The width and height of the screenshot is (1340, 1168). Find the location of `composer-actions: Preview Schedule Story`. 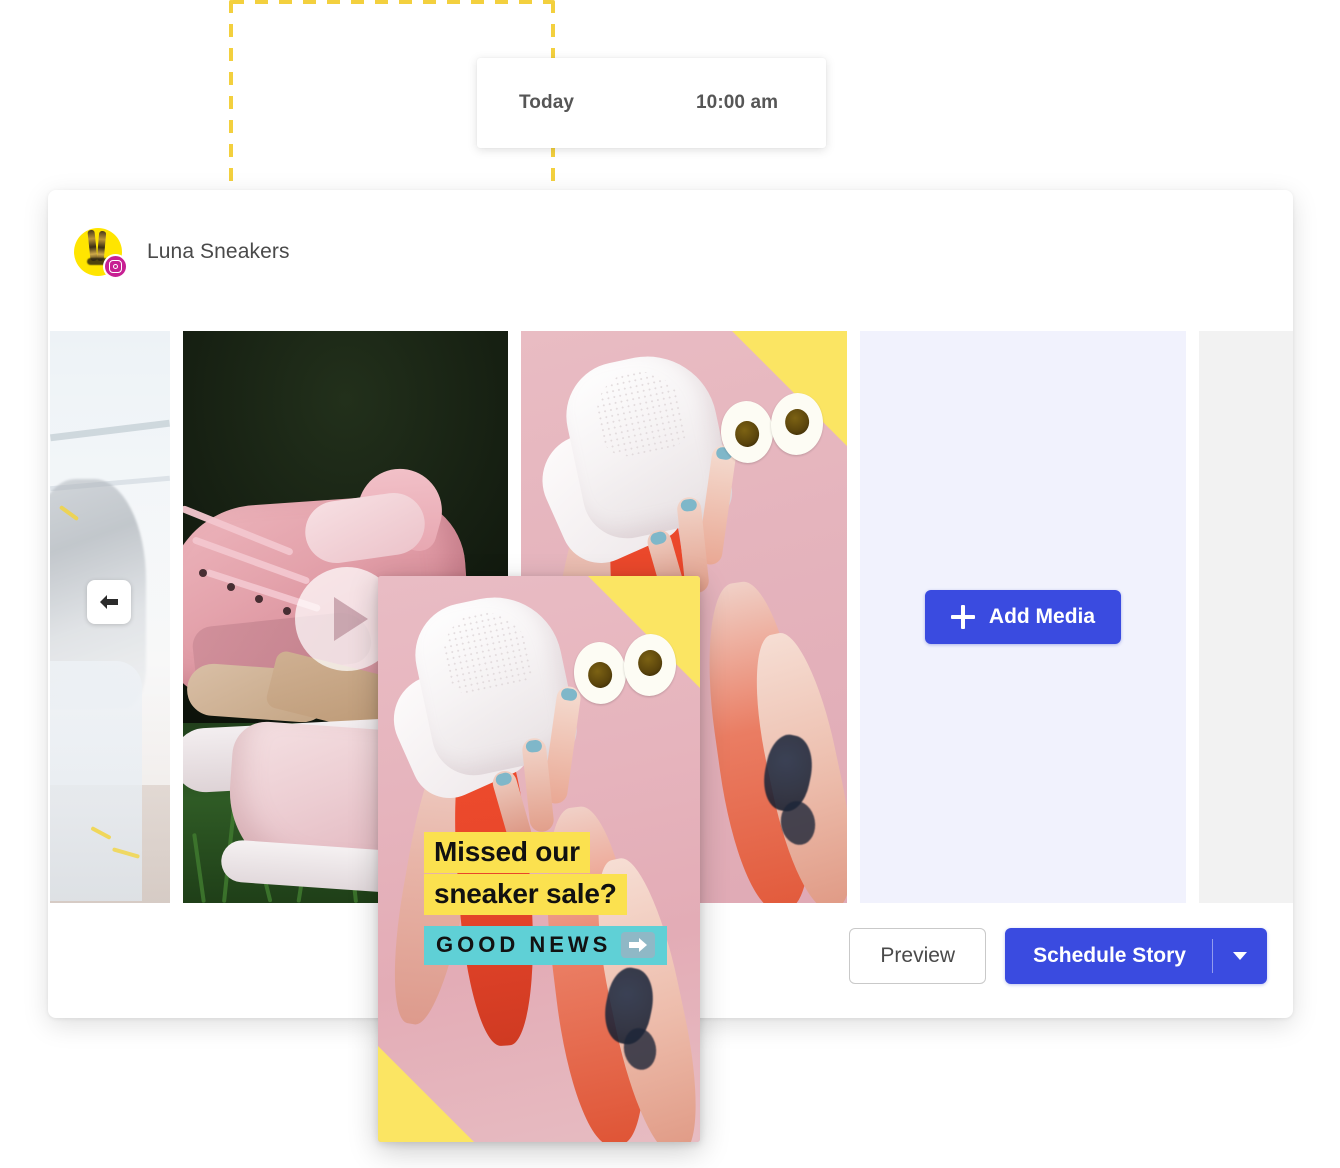

composer-actions: Preview Schedule Story is located at coordinates (1058, 956).